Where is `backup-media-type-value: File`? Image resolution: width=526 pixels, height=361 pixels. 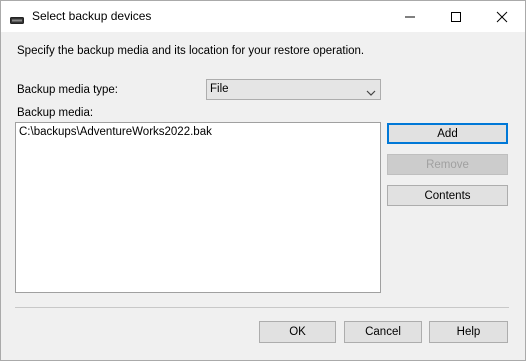
backup-media-type-value: File is located at coordinates (219, 89).